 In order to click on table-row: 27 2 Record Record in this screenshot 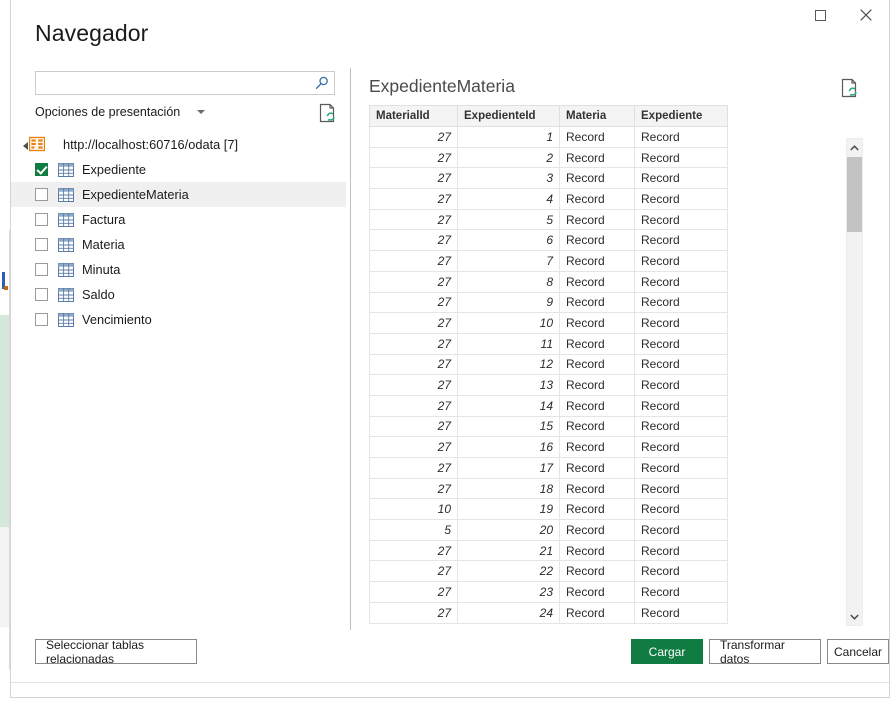, I will do `click(548, 157)`.